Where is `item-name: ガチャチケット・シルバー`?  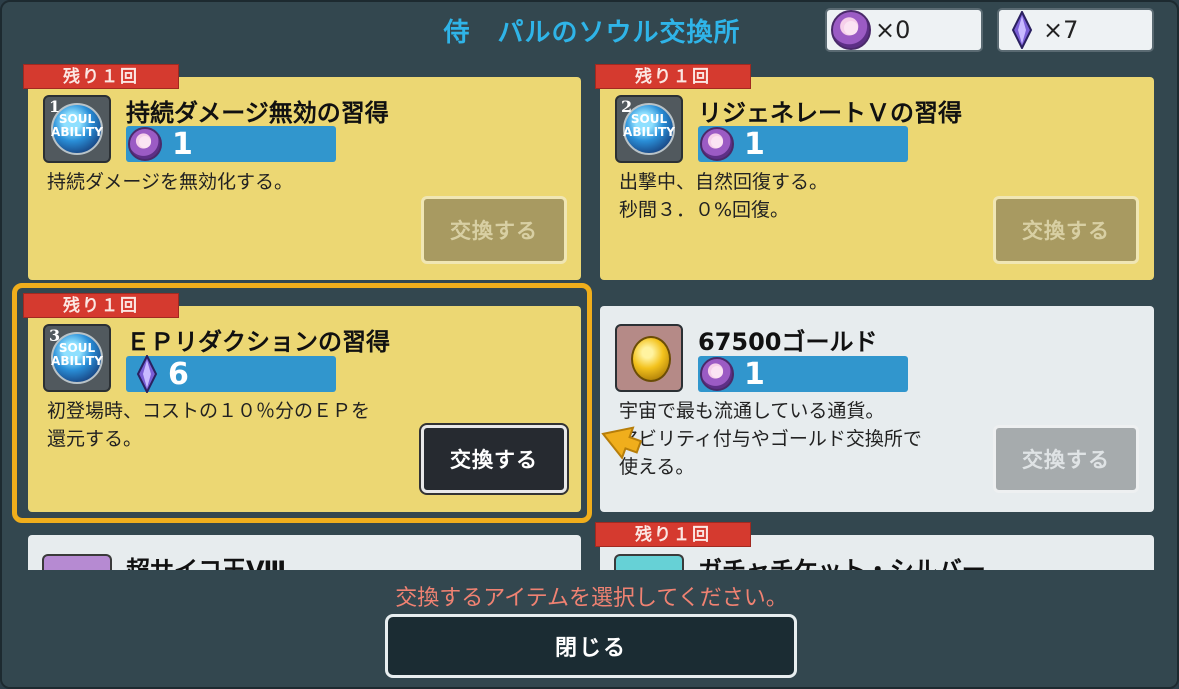
item-name: ガチャチケット・シルバー is located at coordinates (842, 563).